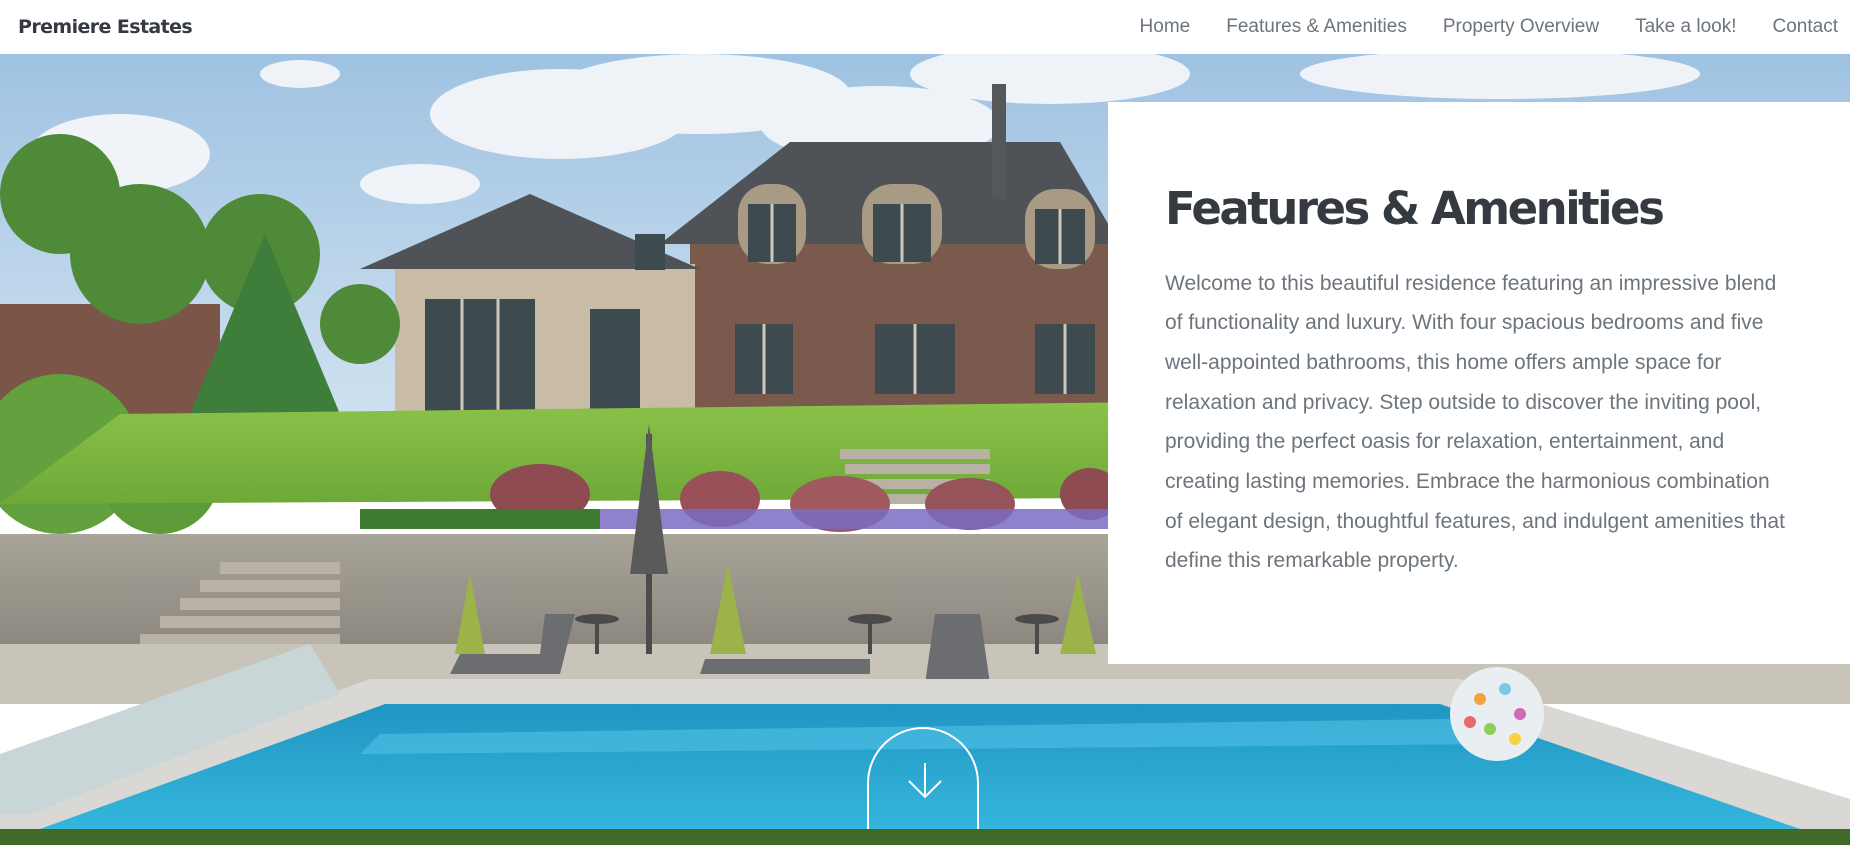 The height and width of the screenshot is (845, 1850). Describe the element at coordinates (1165, 27) in the screenshot. I see `nav-link-home: Home` at that location.